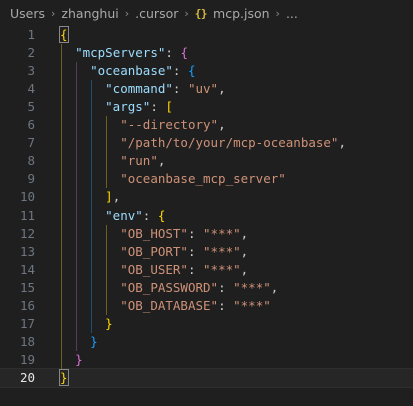 The image size is (413, 406). I want to click on code-token: "/path/to/your/mcp-oceanbase", so click(229, 143).